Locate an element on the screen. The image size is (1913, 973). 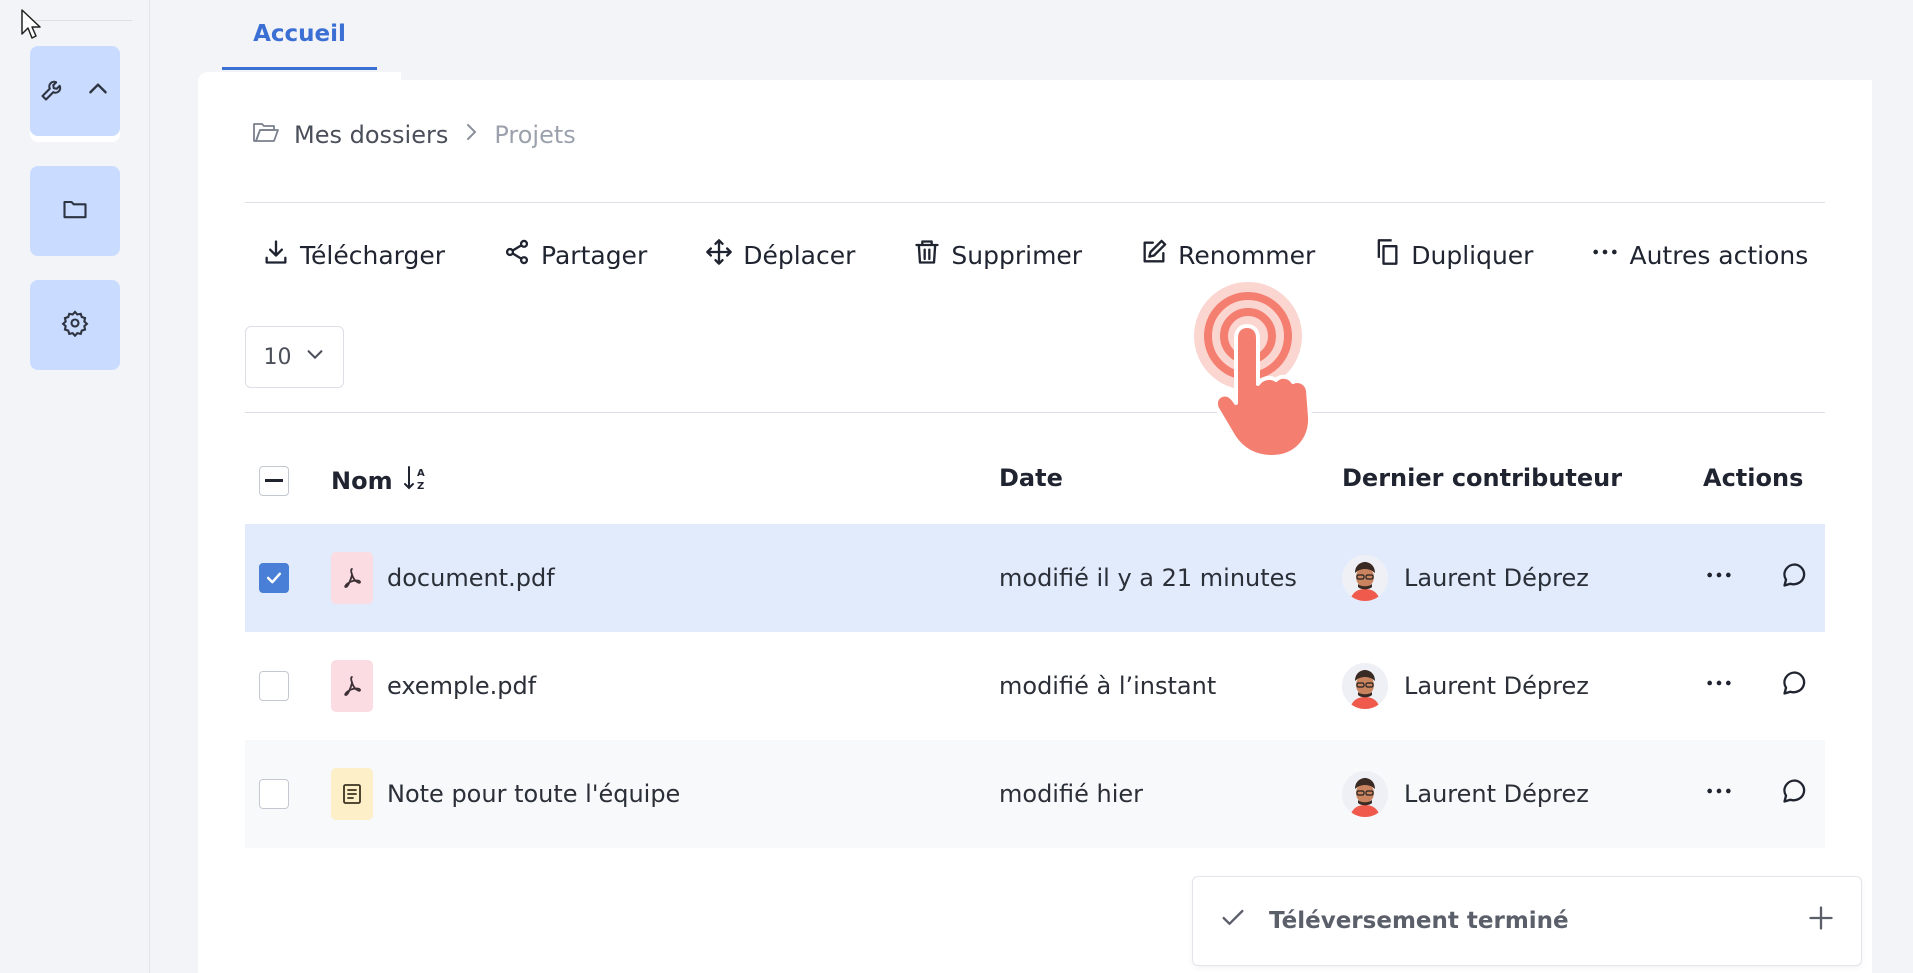
table-header: Nom AZ Date Dernier contributeur Actions is located at coordinates (1035, 480).